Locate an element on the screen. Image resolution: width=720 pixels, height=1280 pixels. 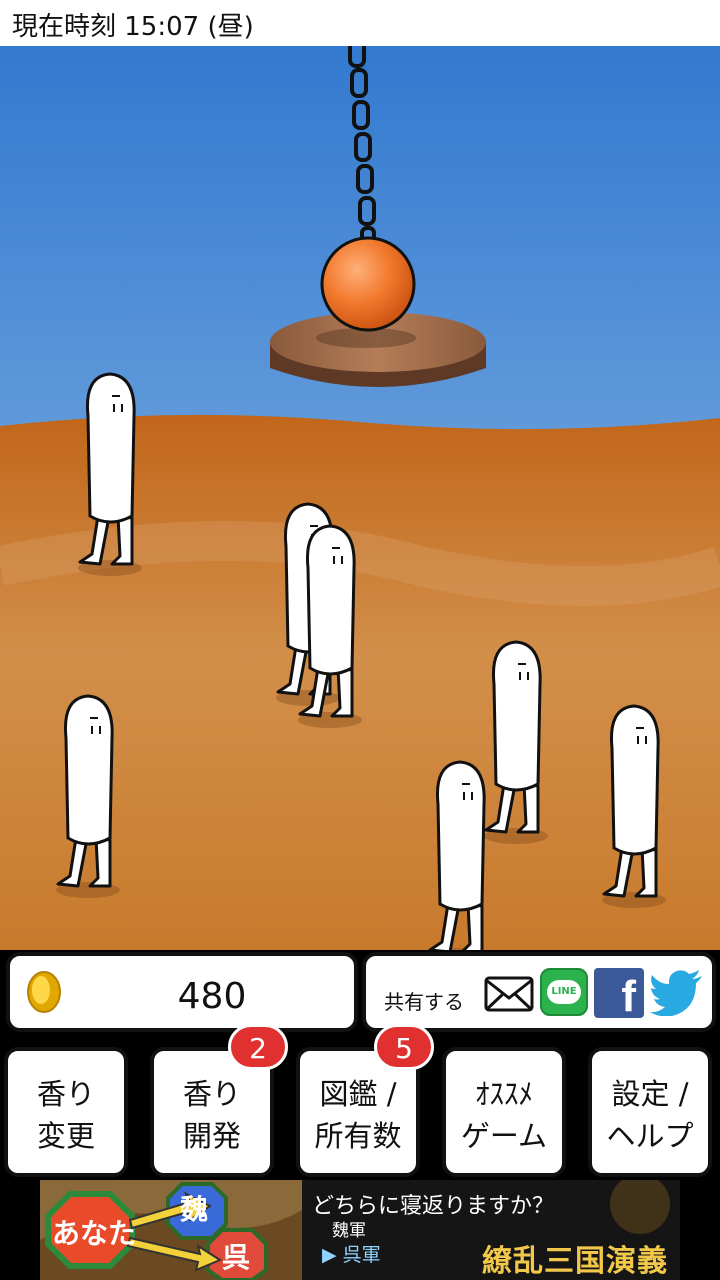
coin-counter-panel: 480 is located at coordinates (182, 992).